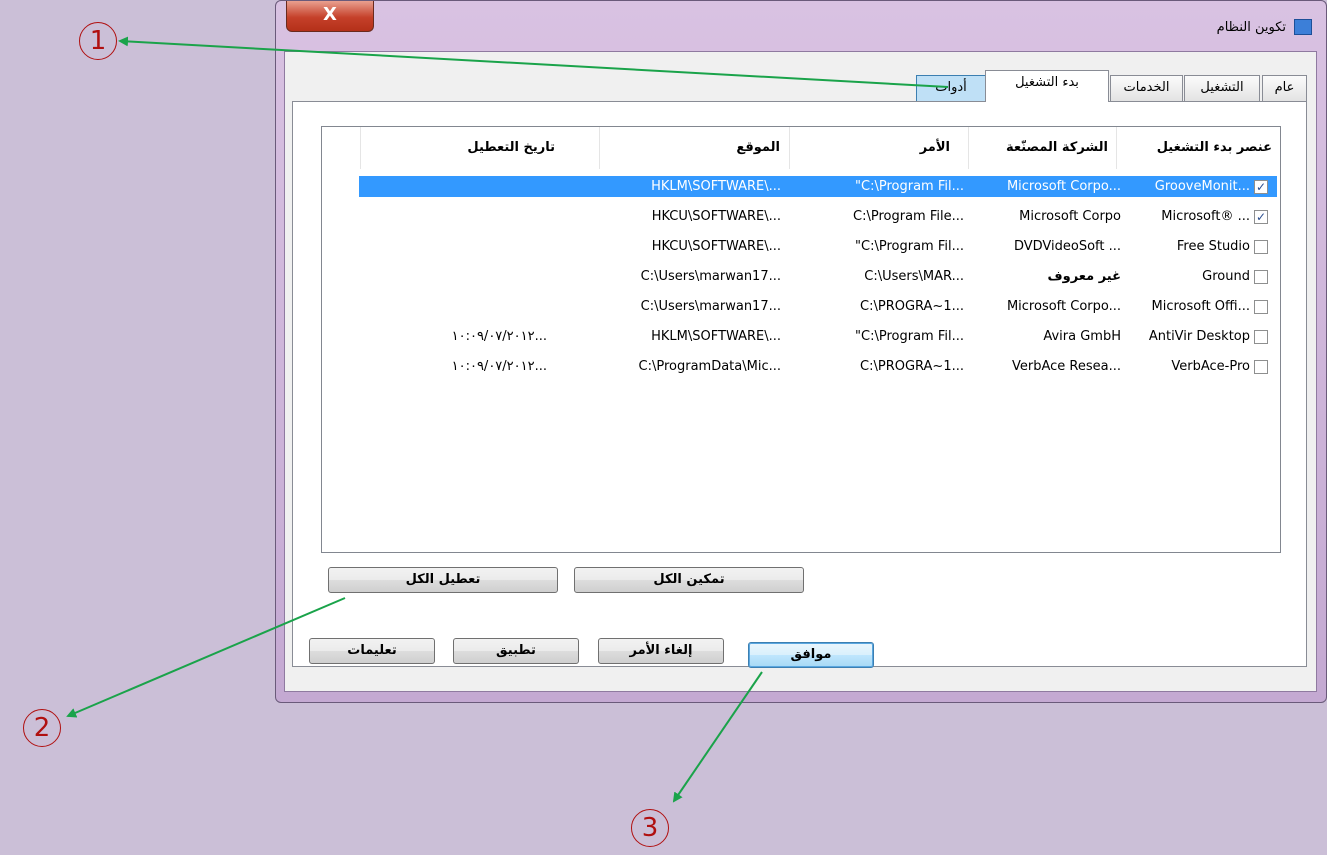 This screenshot has height=855, width=1327. Describe the element at coordinates (650, 828) in the screenshot. I see `callout-3: 3` at that location.